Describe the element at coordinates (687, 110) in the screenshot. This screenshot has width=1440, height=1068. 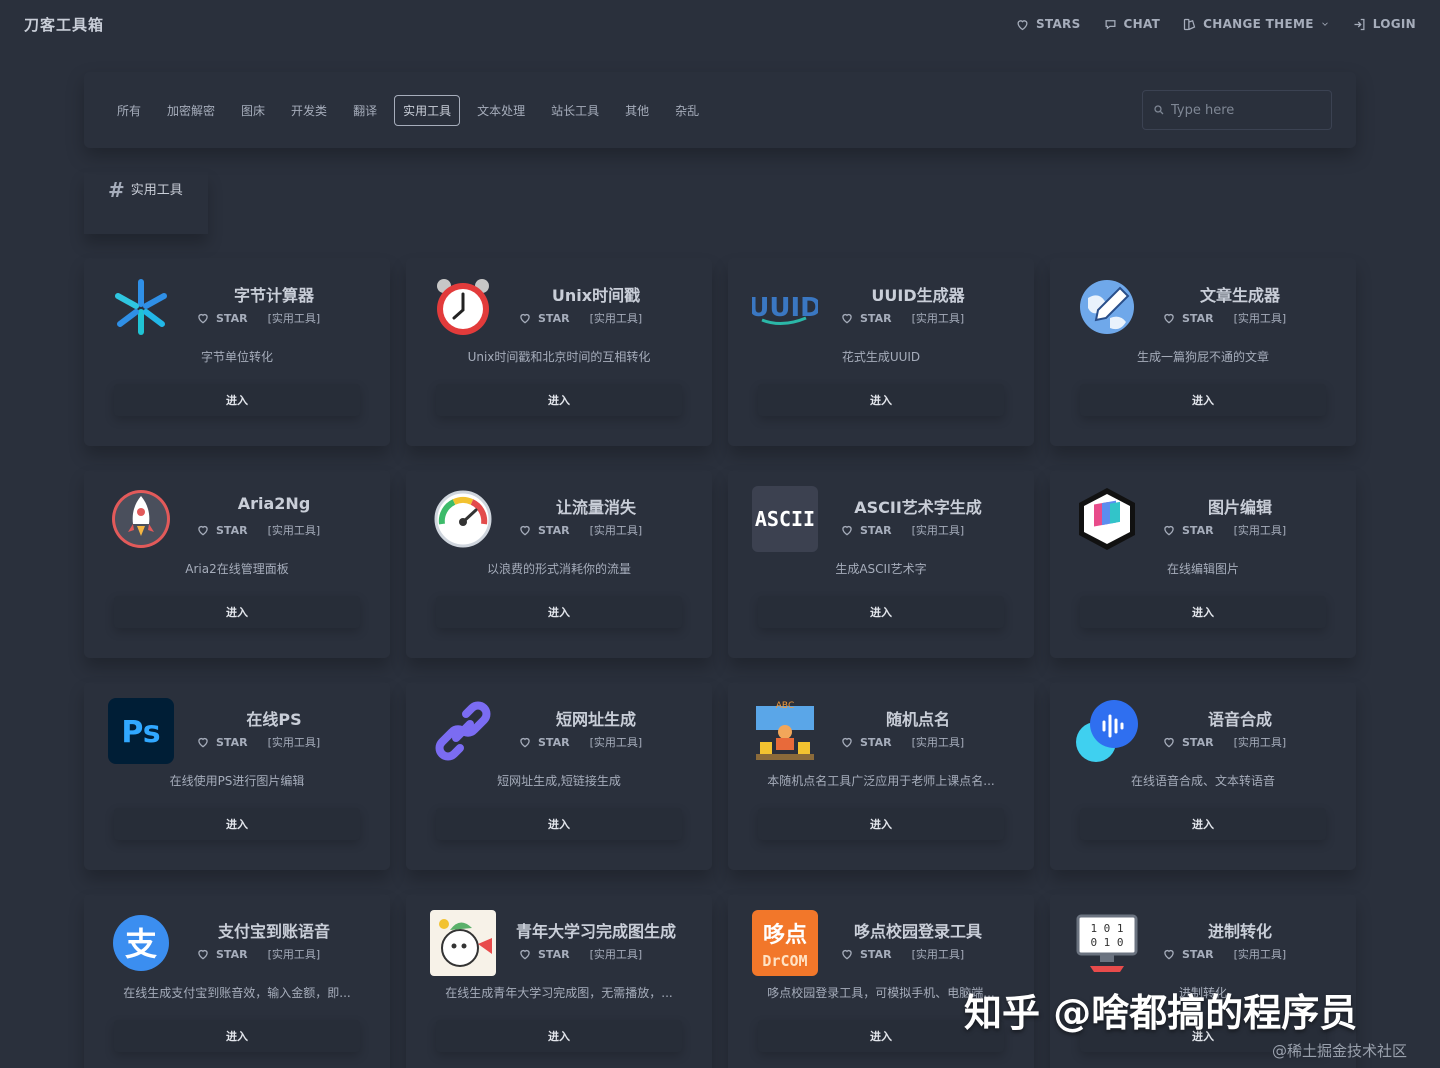
I see `category-tab: 杂乱` at that location.